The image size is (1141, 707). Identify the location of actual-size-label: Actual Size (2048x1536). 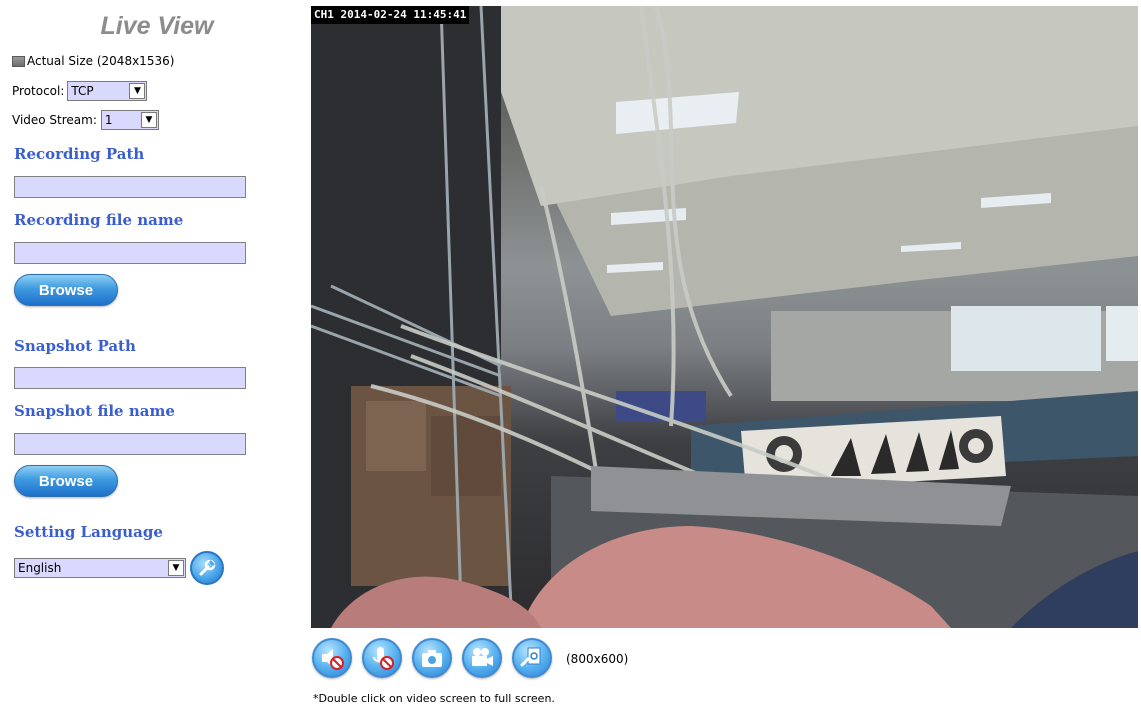
(101, 61).